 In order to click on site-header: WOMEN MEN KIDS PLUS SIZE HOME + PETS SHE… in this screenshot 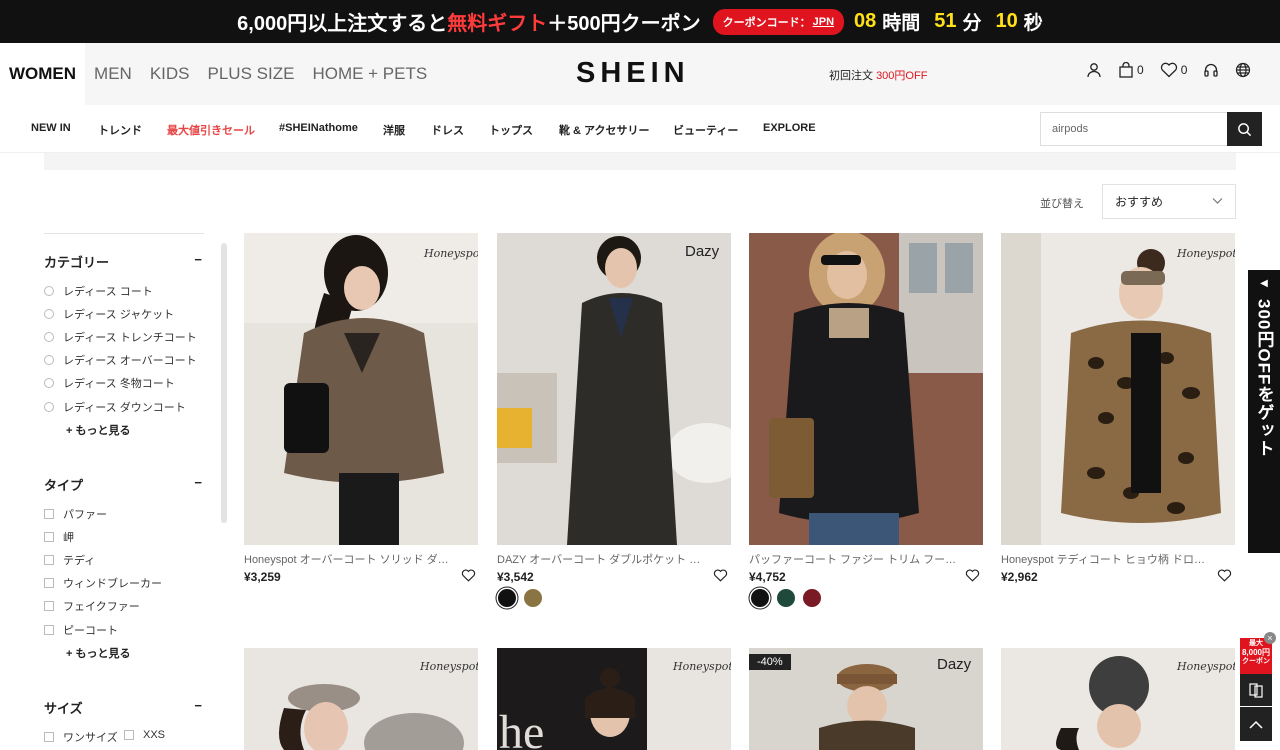, I will do `click(640, 74)`.